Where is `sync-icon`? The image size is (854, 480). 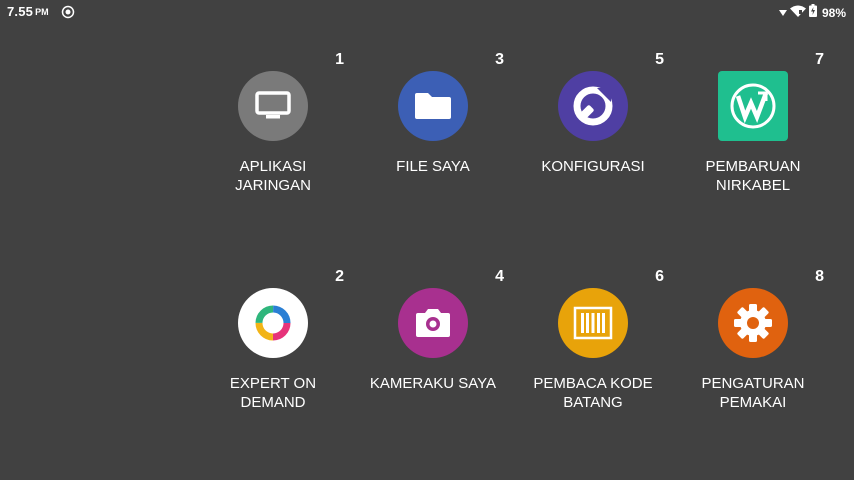 sync-icon is located at coordinates (68, 12).